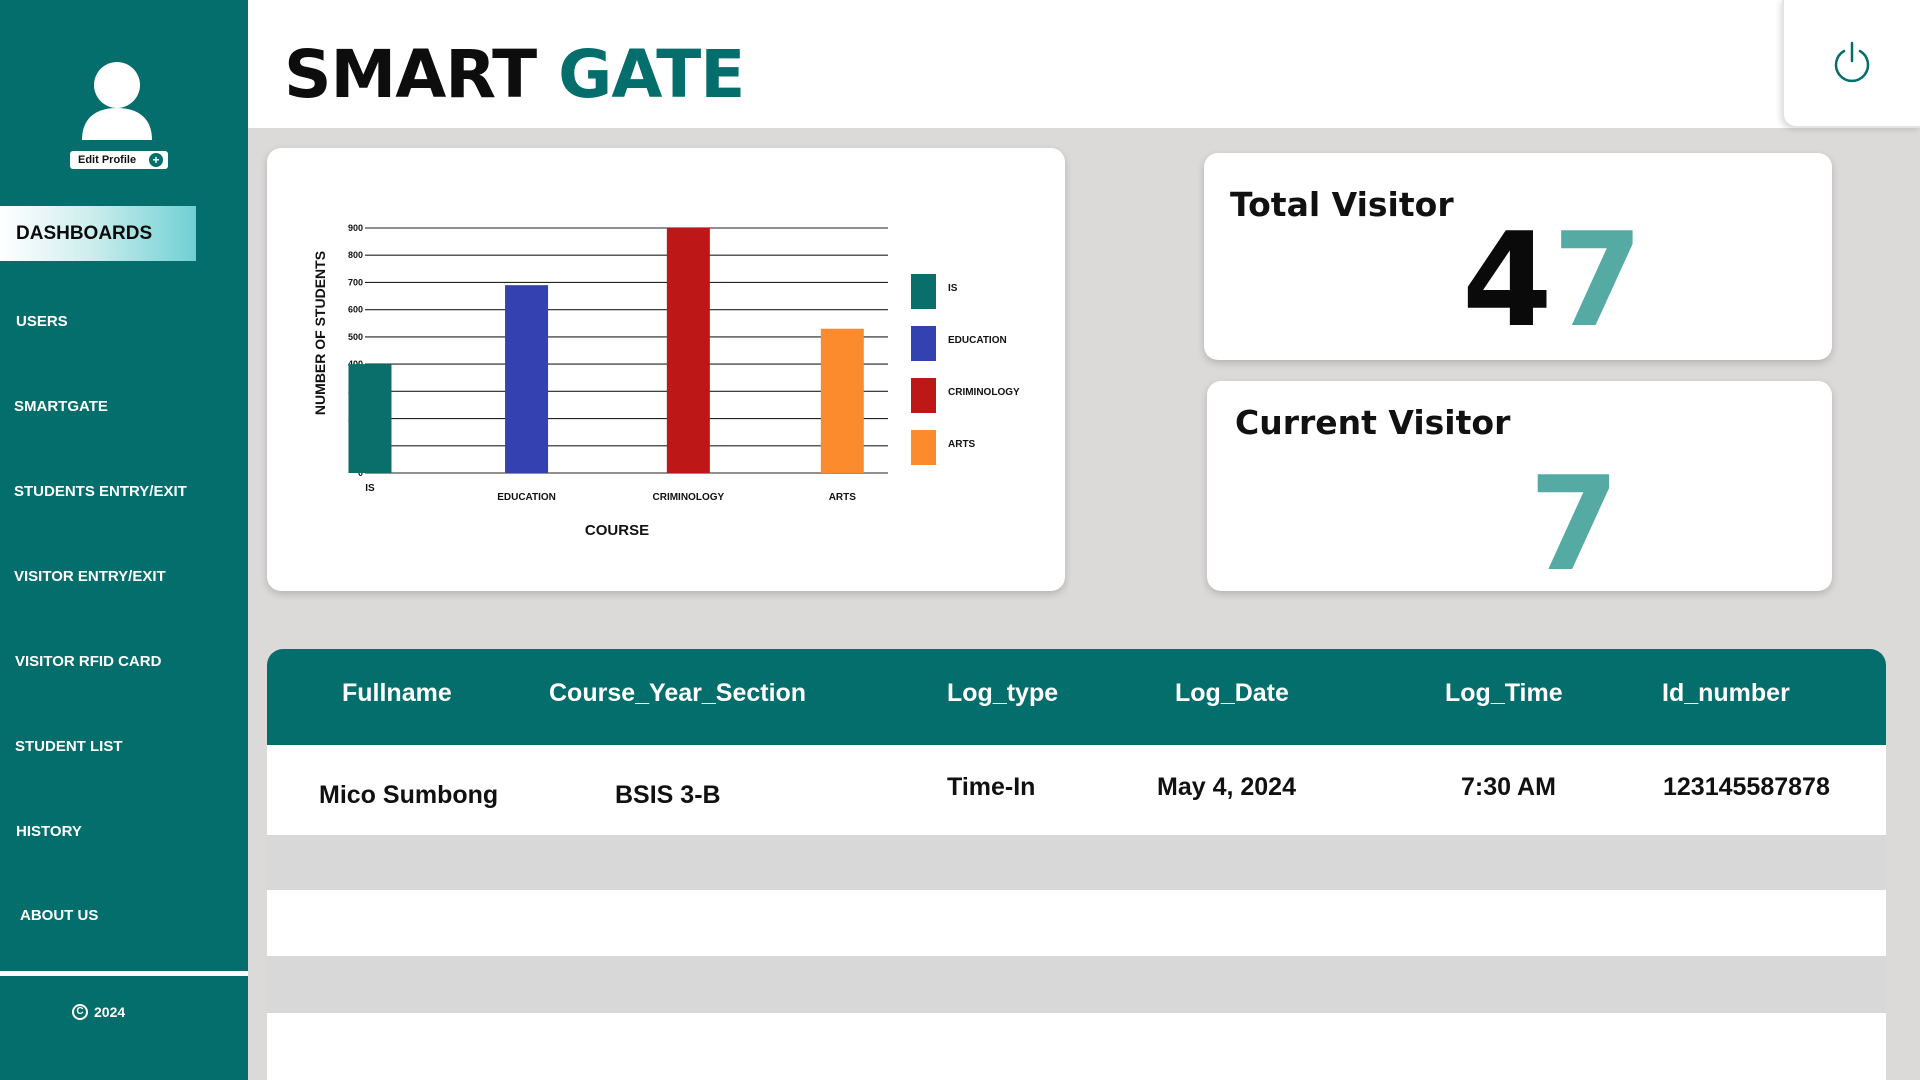 The height and width of the screenshot is (1080, 1920). What do you see at coordinates (1508, 787) in the screenshot?
I see `cell-log-time: 7:30 AM` at bounding box center [1508, 787].